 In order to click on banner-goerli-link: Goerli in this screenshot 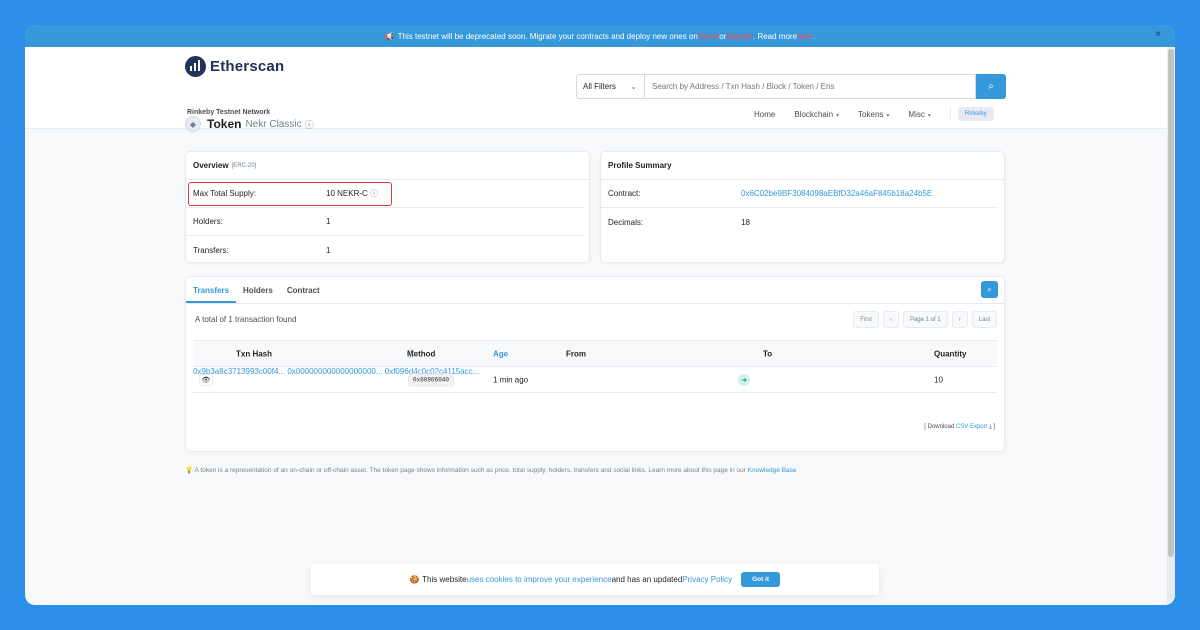, I will do `click(708, 36)`.